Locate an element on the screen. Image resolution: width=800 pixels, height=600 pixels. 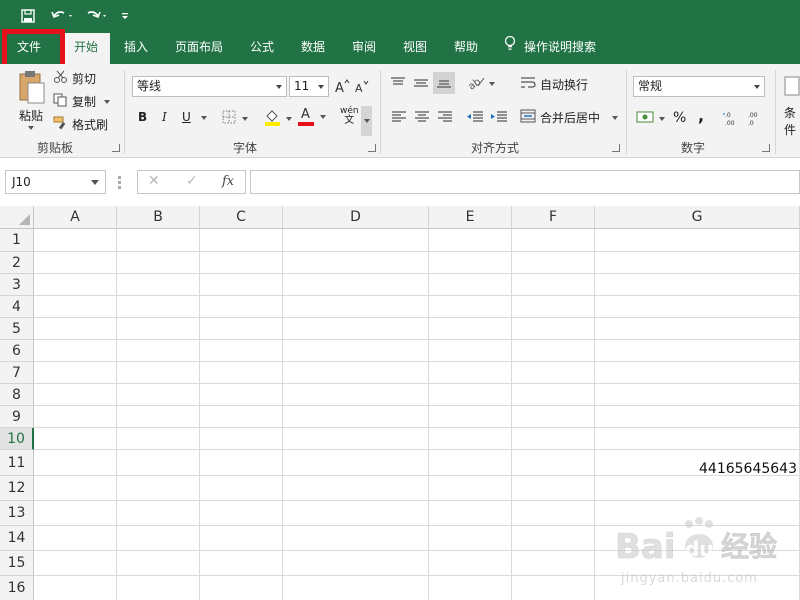
font-name-combo: 等线 is located at coordinates (209, 86).